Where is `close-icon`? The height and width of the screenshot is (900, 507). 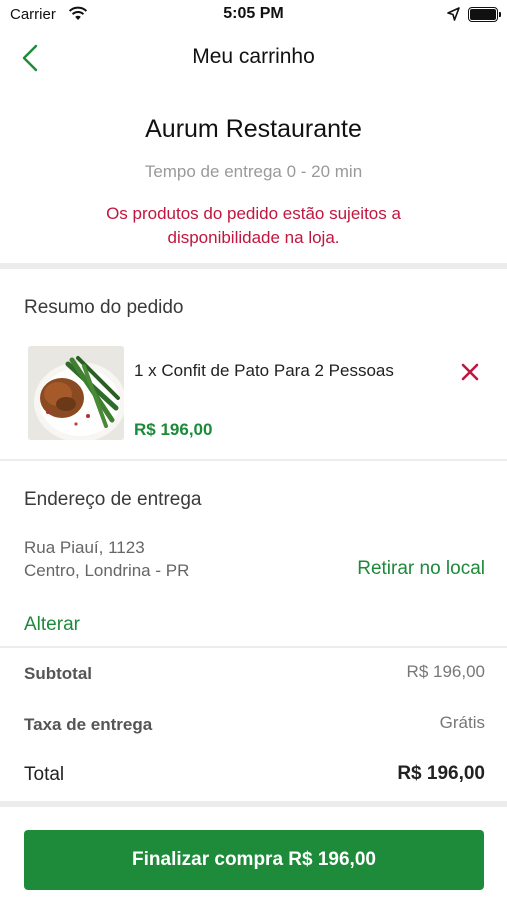 close-icon is located at coordinates (470, 372).